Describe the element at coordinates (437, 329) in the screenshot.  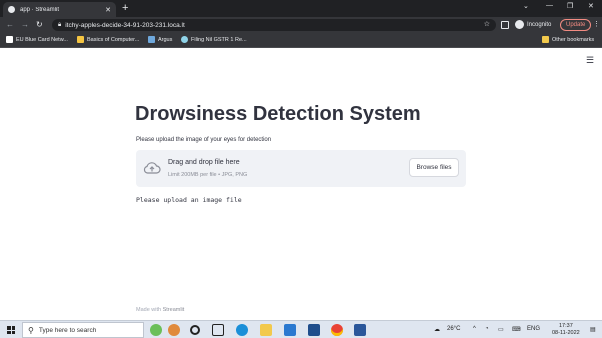
I see `weather-icon: ☁` at that location.